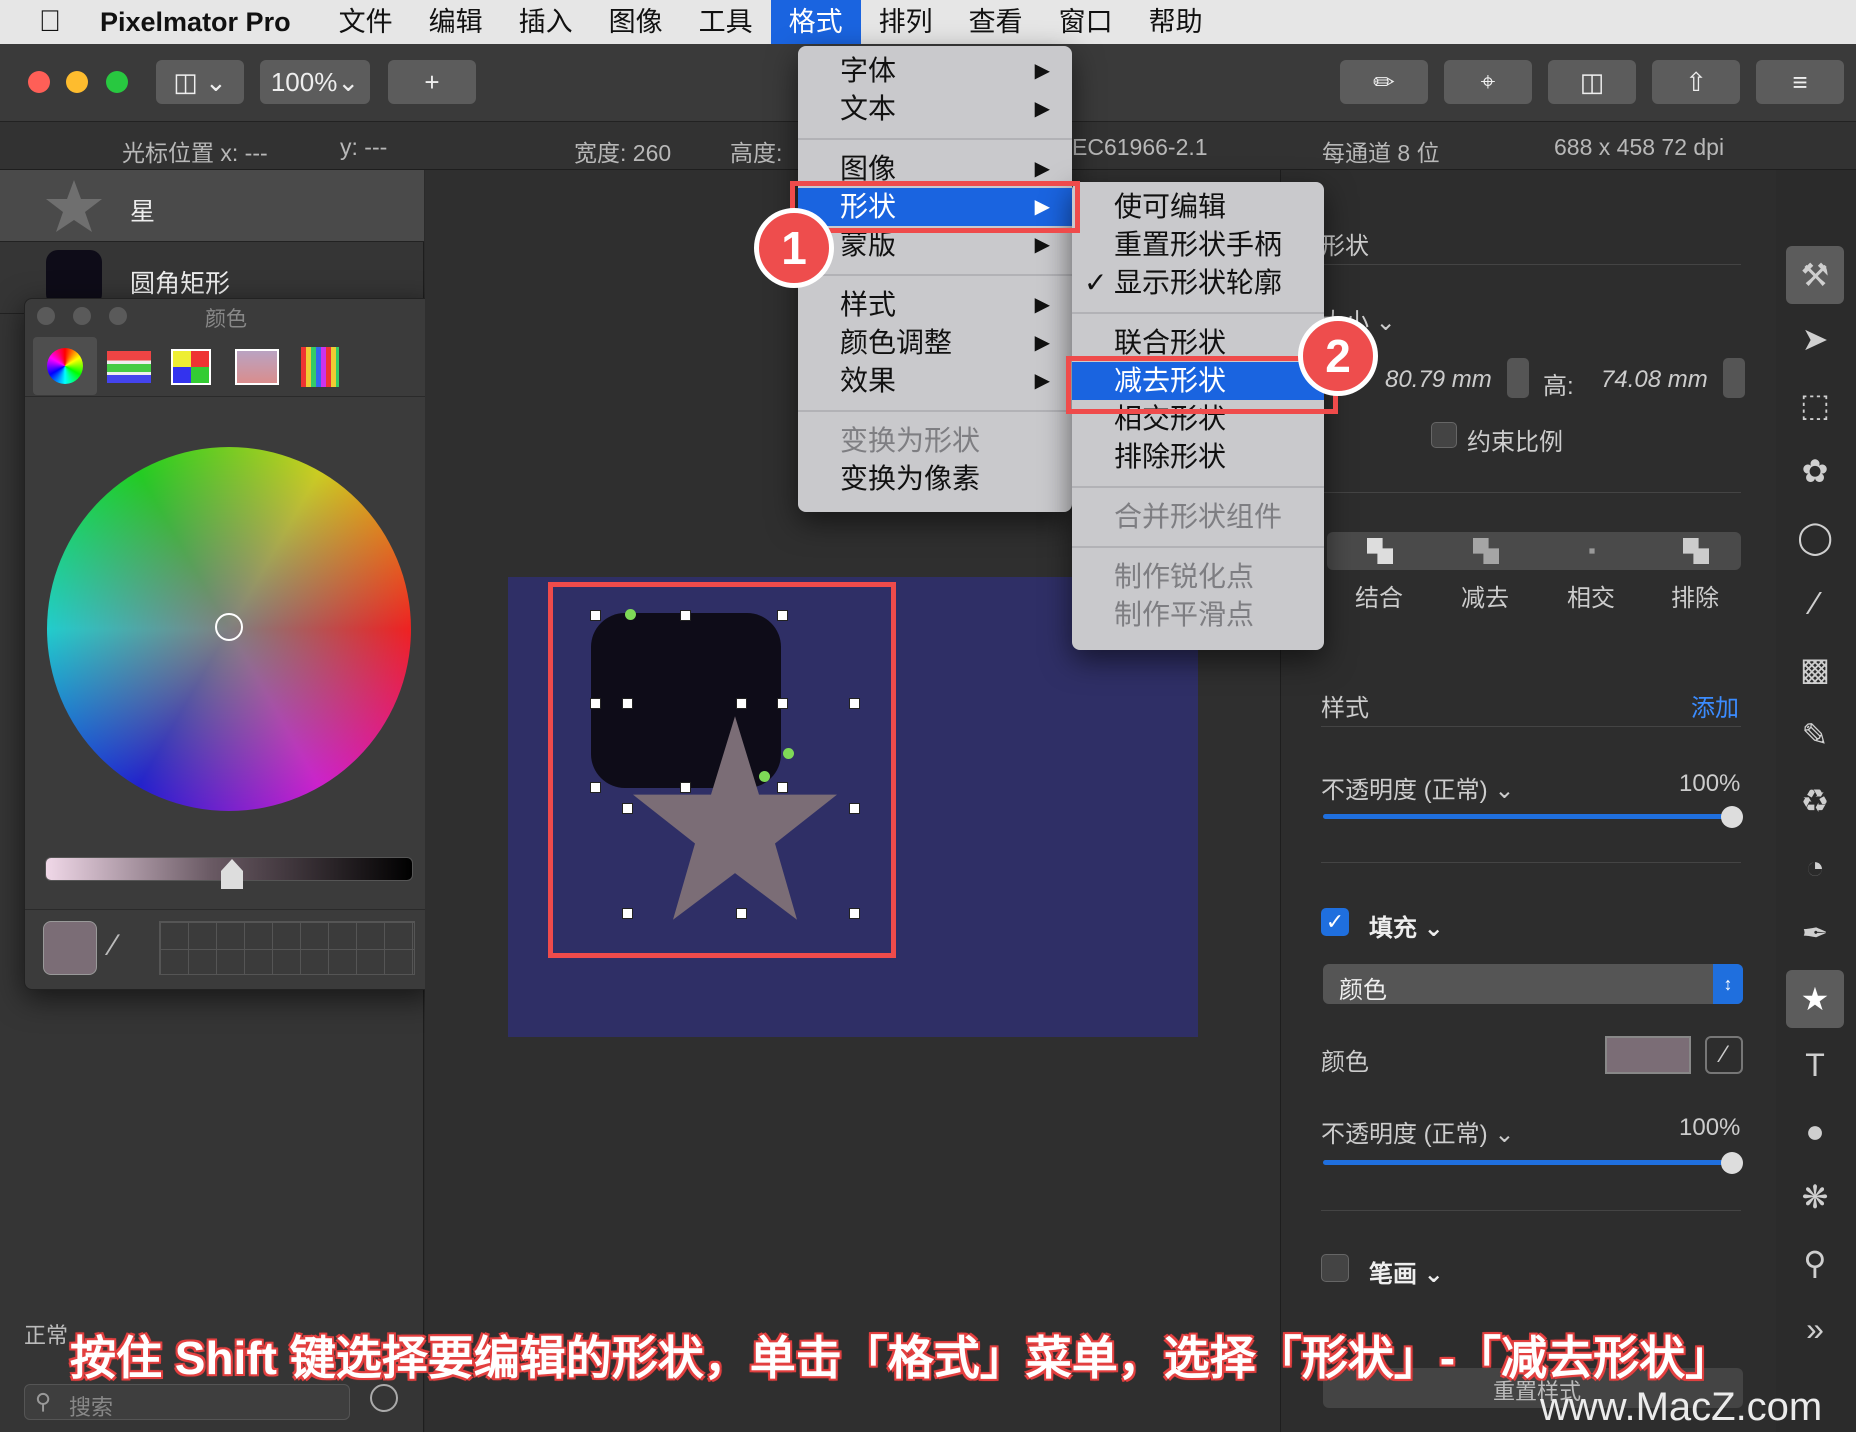 The width and height of the screenshot is (1856, 1432). What do you see at coordinates (432, 82) in the screenshot?
I see `add-button: +` at bounding box center [432, 82].